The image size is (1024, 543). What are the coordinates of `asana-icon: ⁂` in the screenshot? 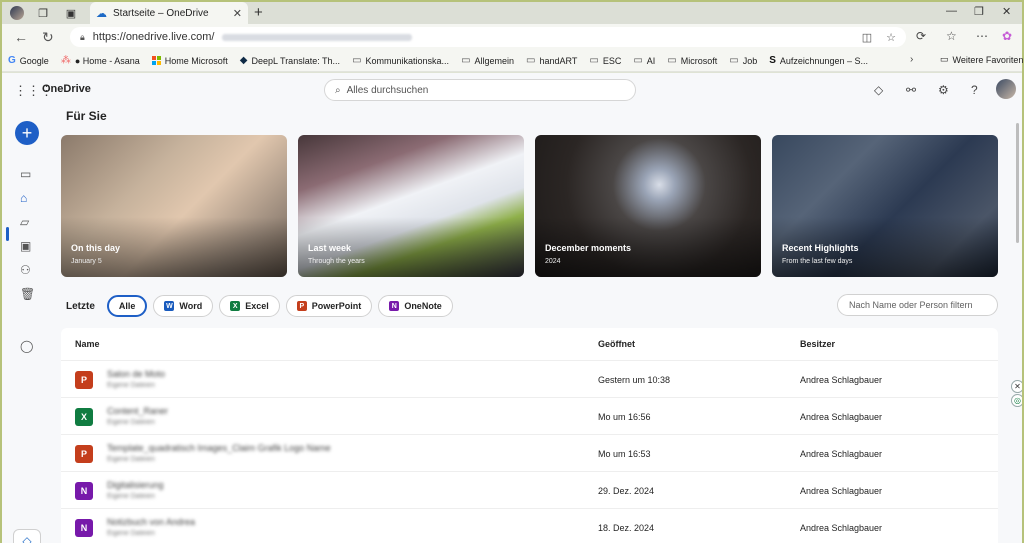 It's located at (65, 60).